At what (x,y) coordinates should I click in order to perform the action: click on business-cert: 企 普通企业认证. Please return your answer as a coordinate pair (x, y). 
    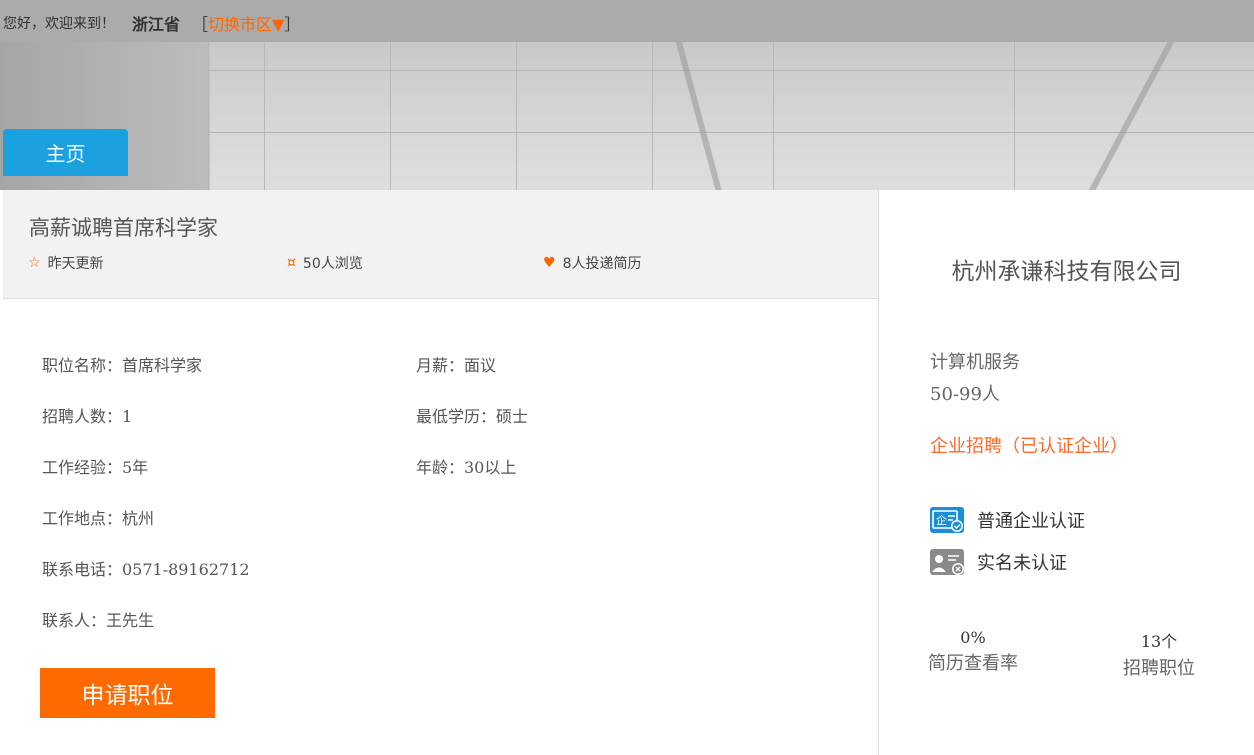
    Looking at the image, I should click on (1007, 520).